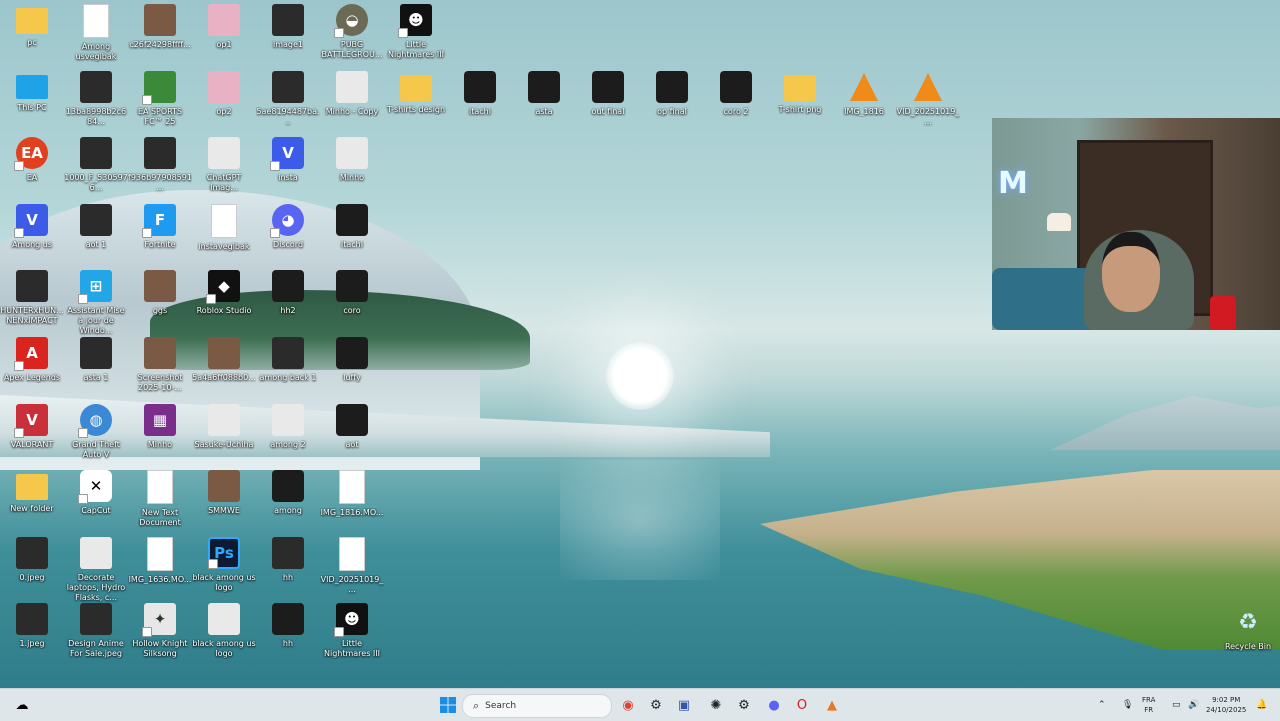  I want to click on desktop-icon: 1.jpeg, so click(32, 626).